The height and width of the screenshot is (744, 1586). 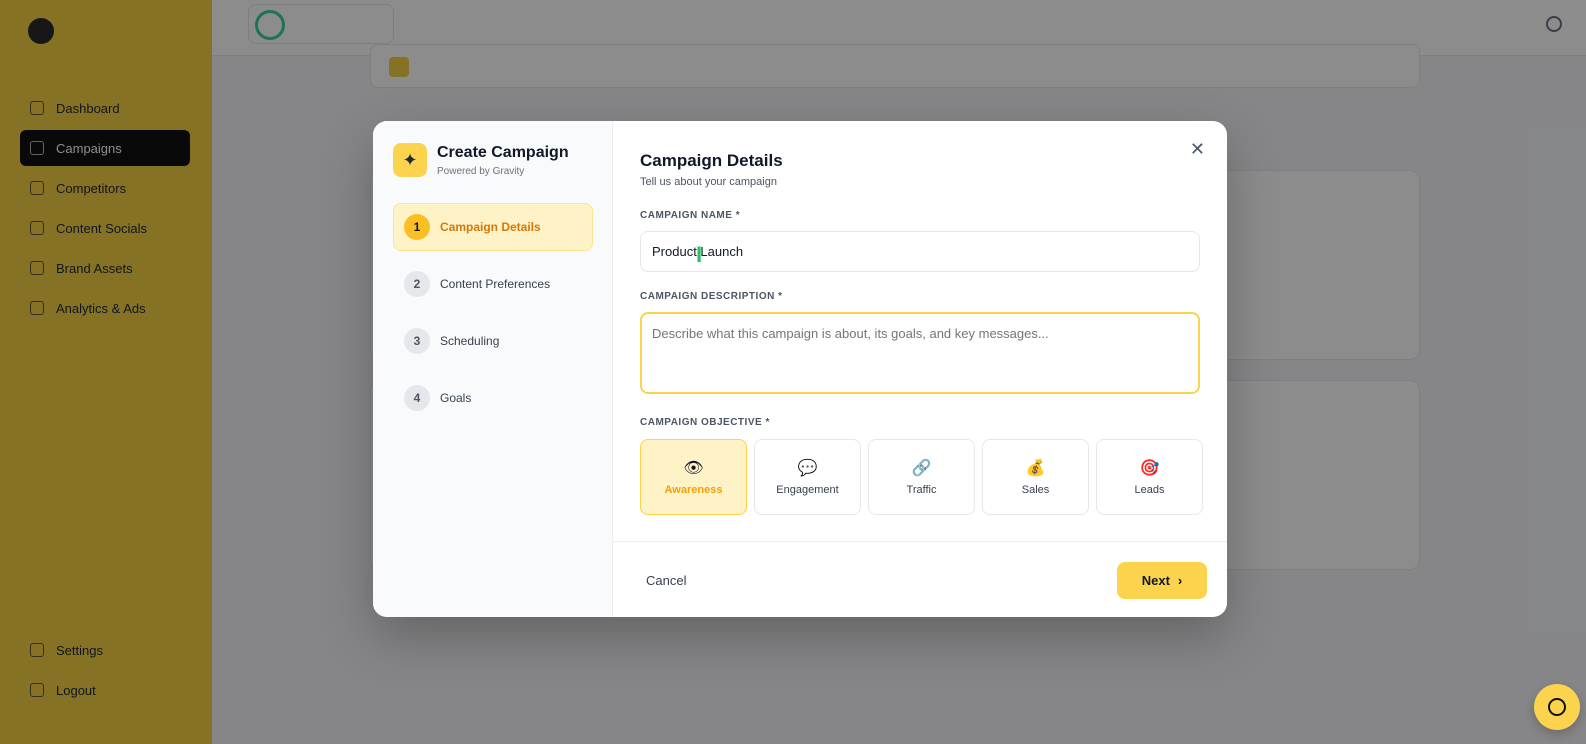 I want to click on link-icon: 🔗, so click(x=921, y=468).